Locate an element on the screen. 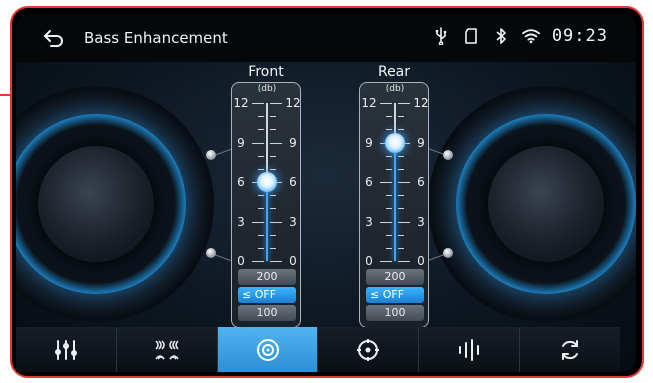  front-bolt-top is located at coordinates (211, 155).